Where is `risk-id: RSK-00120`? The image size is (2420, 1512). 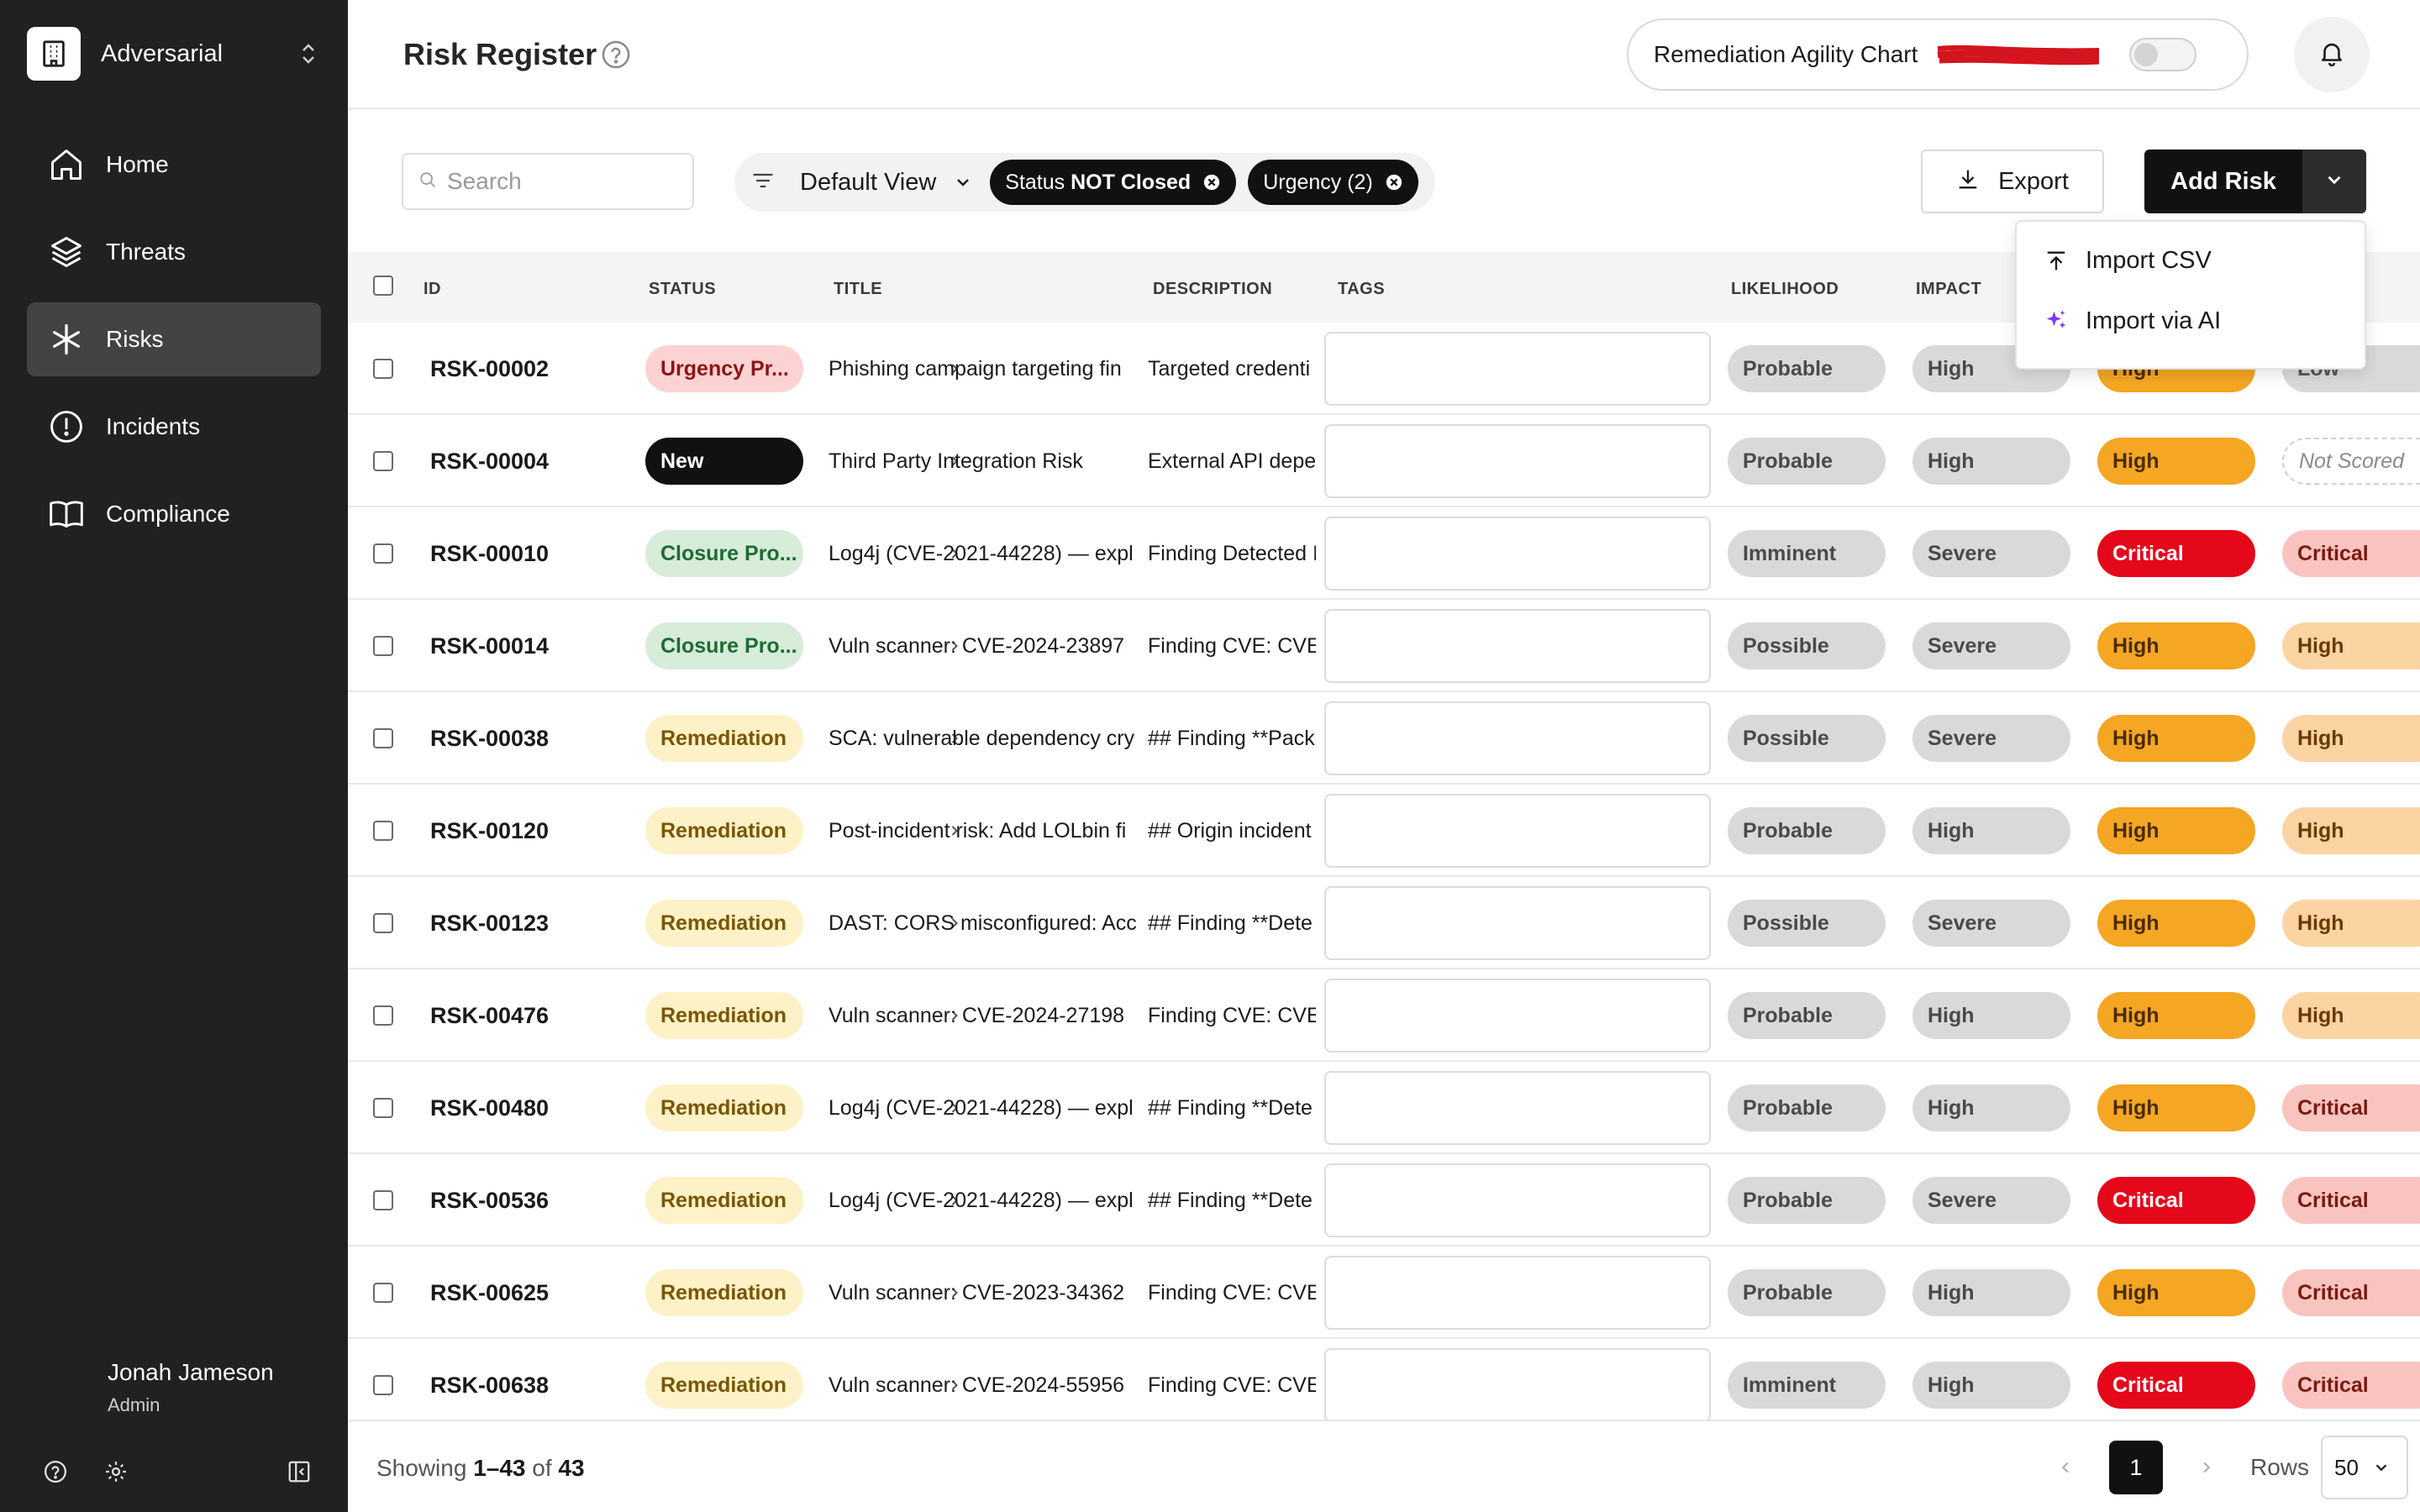 risk-id: RSK-00120 is located at coordinates (490, 831).